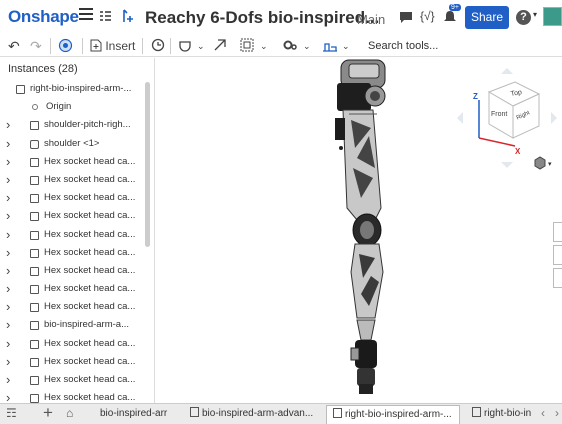 The width and height of the screenshot is (562, 424). I want to click on cube-front-label: Front, so click(499, 114).